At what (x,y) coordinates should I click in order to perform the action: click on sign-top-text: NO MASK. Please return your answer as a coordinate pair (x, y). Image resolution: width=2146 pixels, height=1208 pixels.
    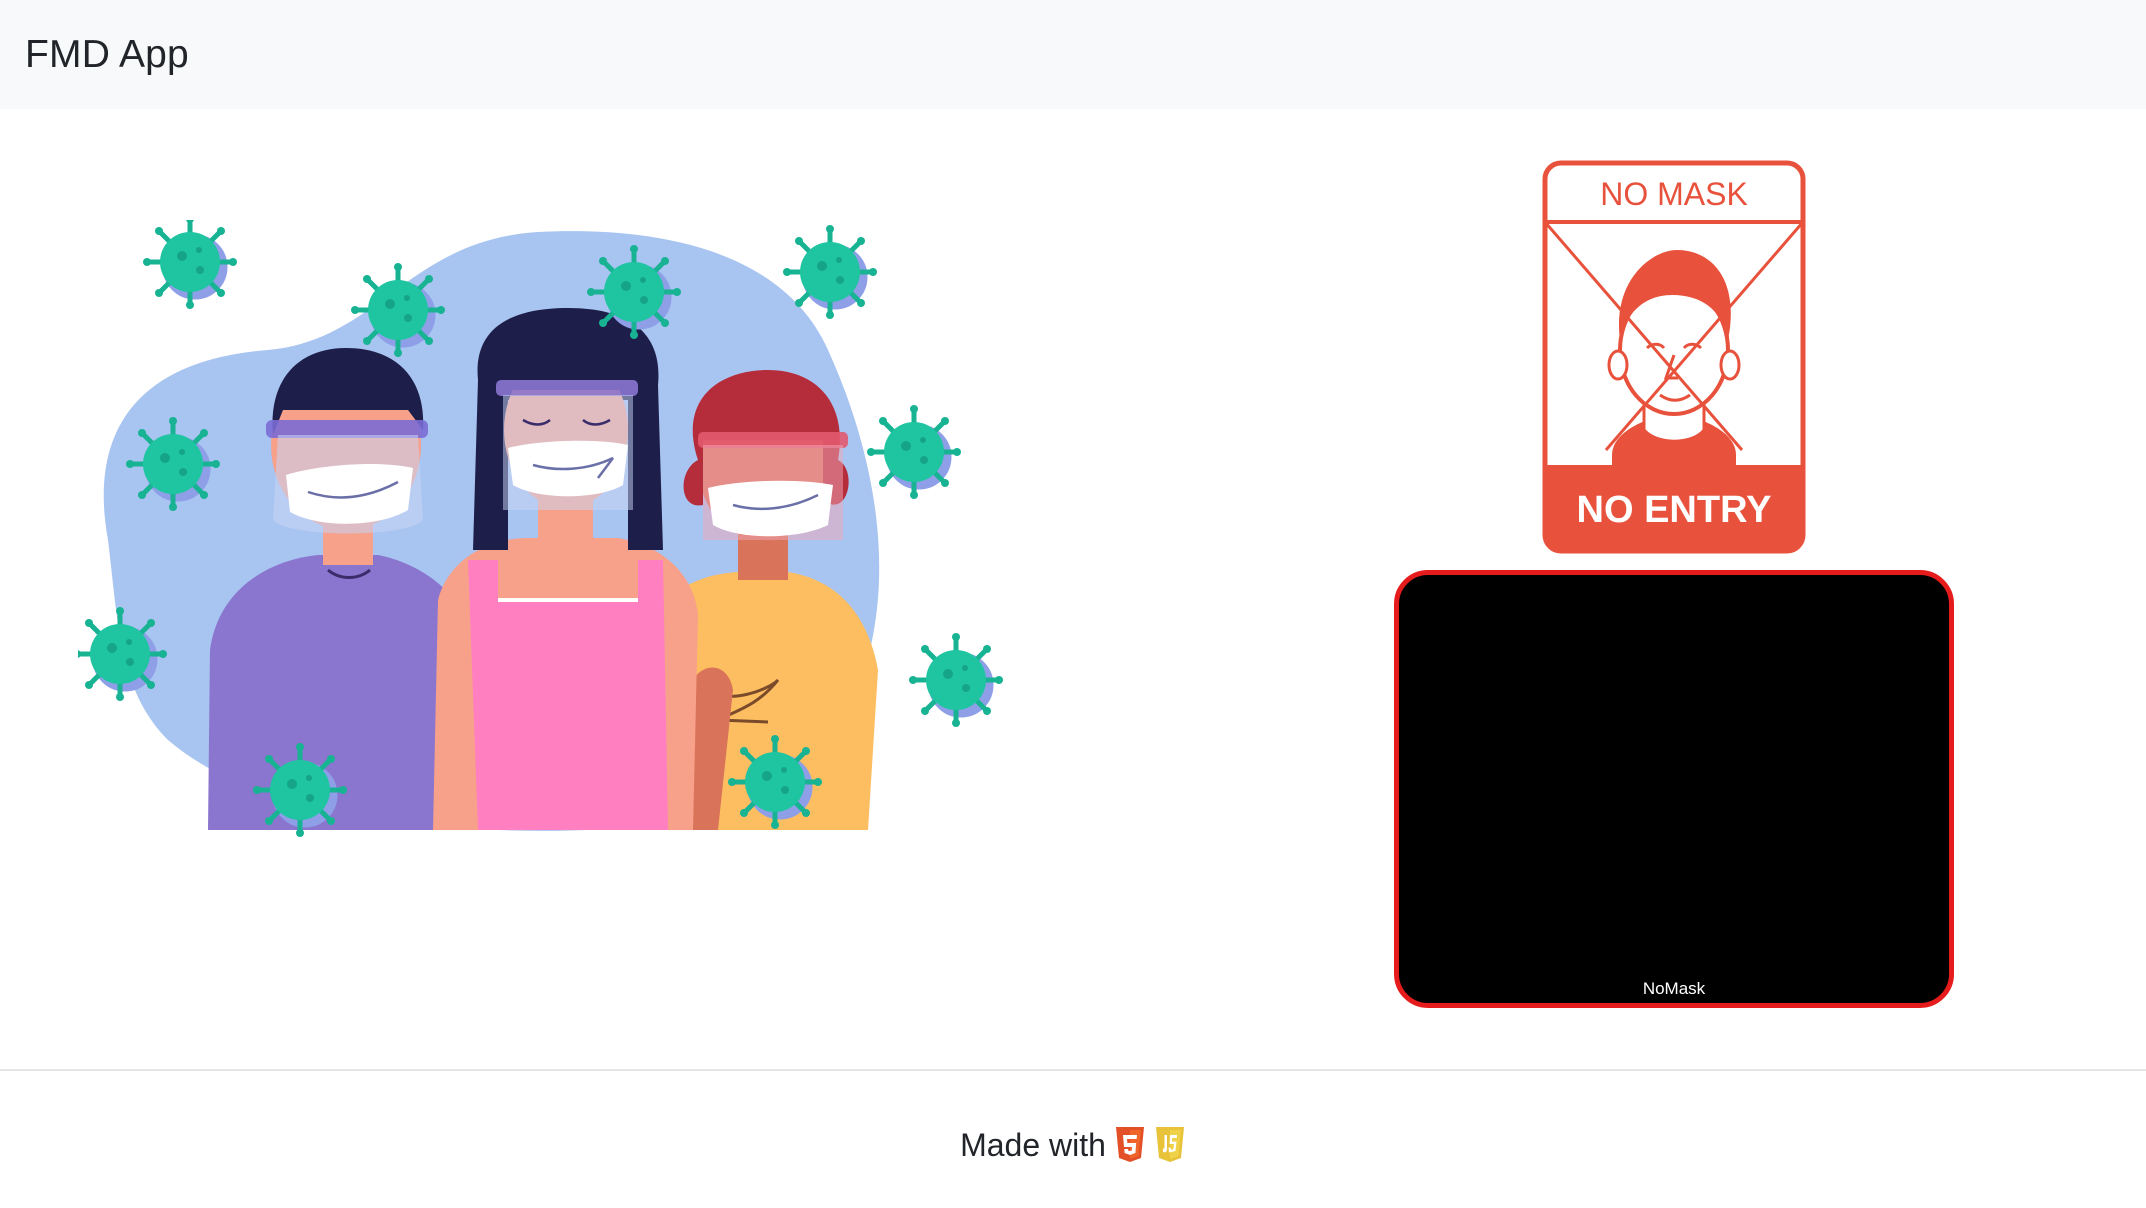
    Looking at the image, I should click on (1674, 194).